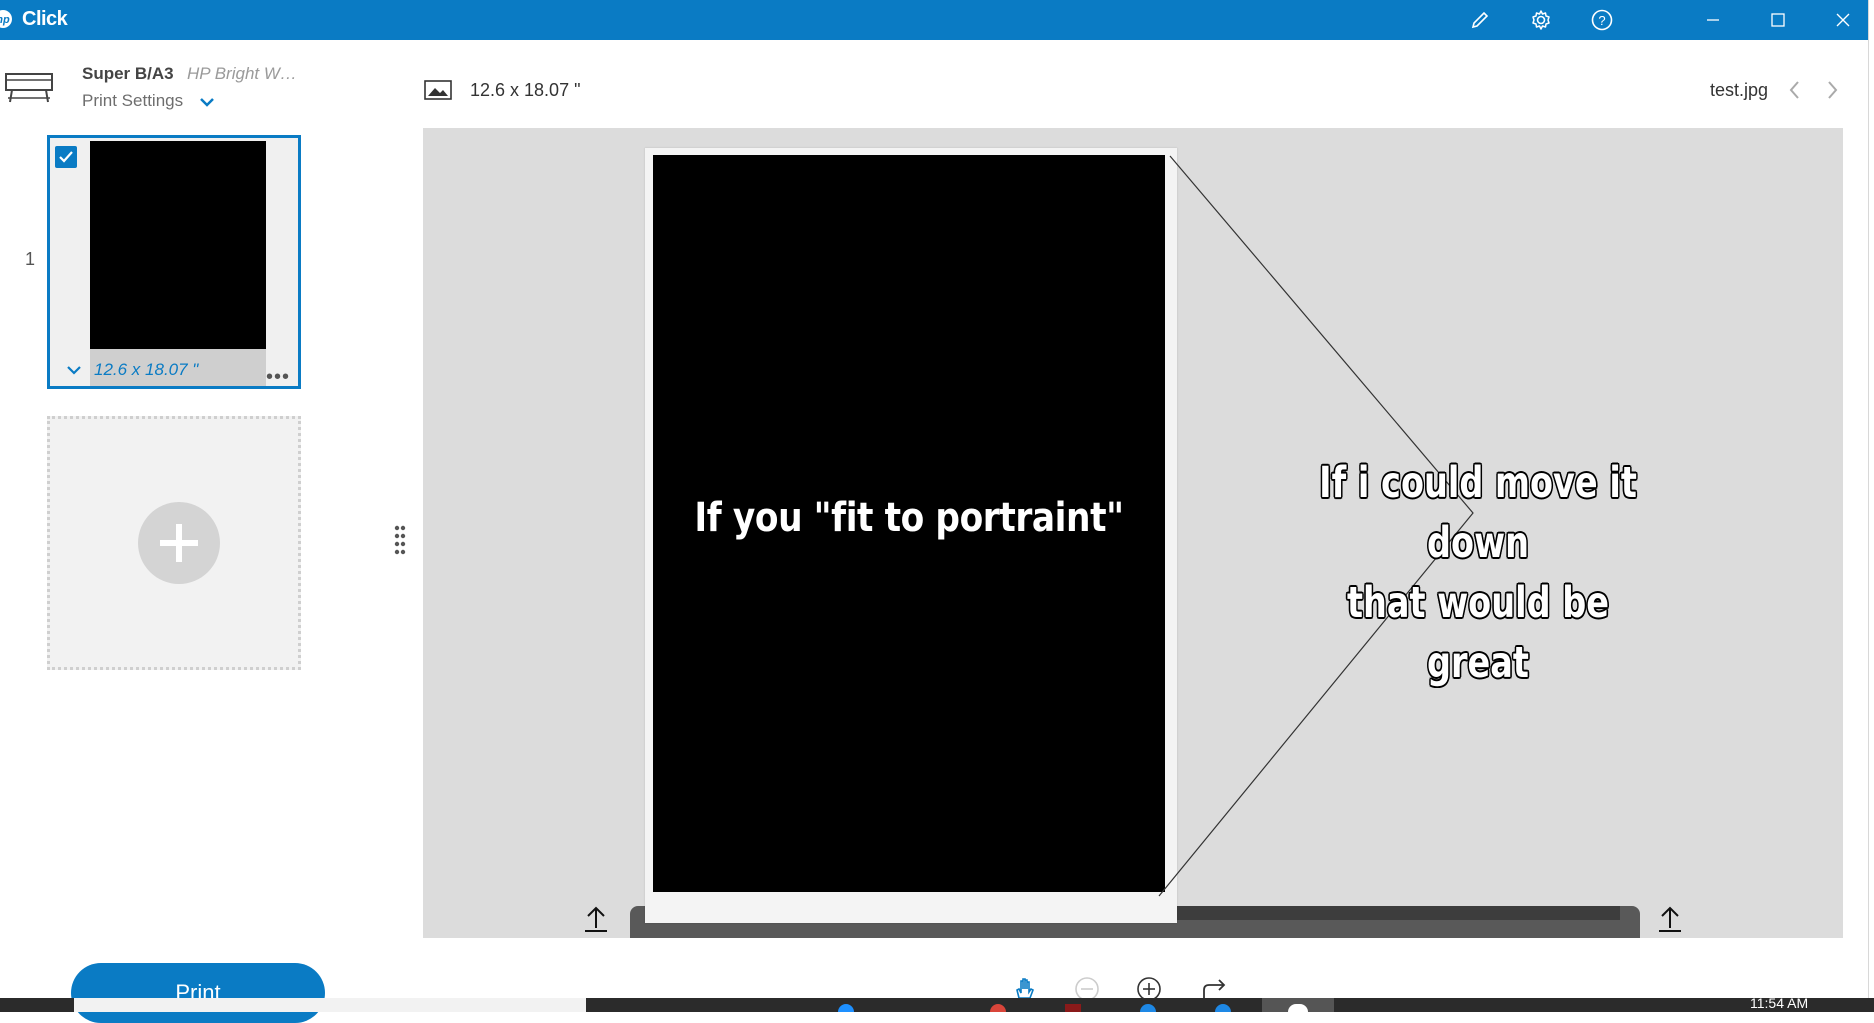 The height and width of the screenshot is (1023, 1874). Describe the element at coordinates (525, 90) in the screenshot. I see `preview-size-label: 12.6 x 18.07 "` at that location.